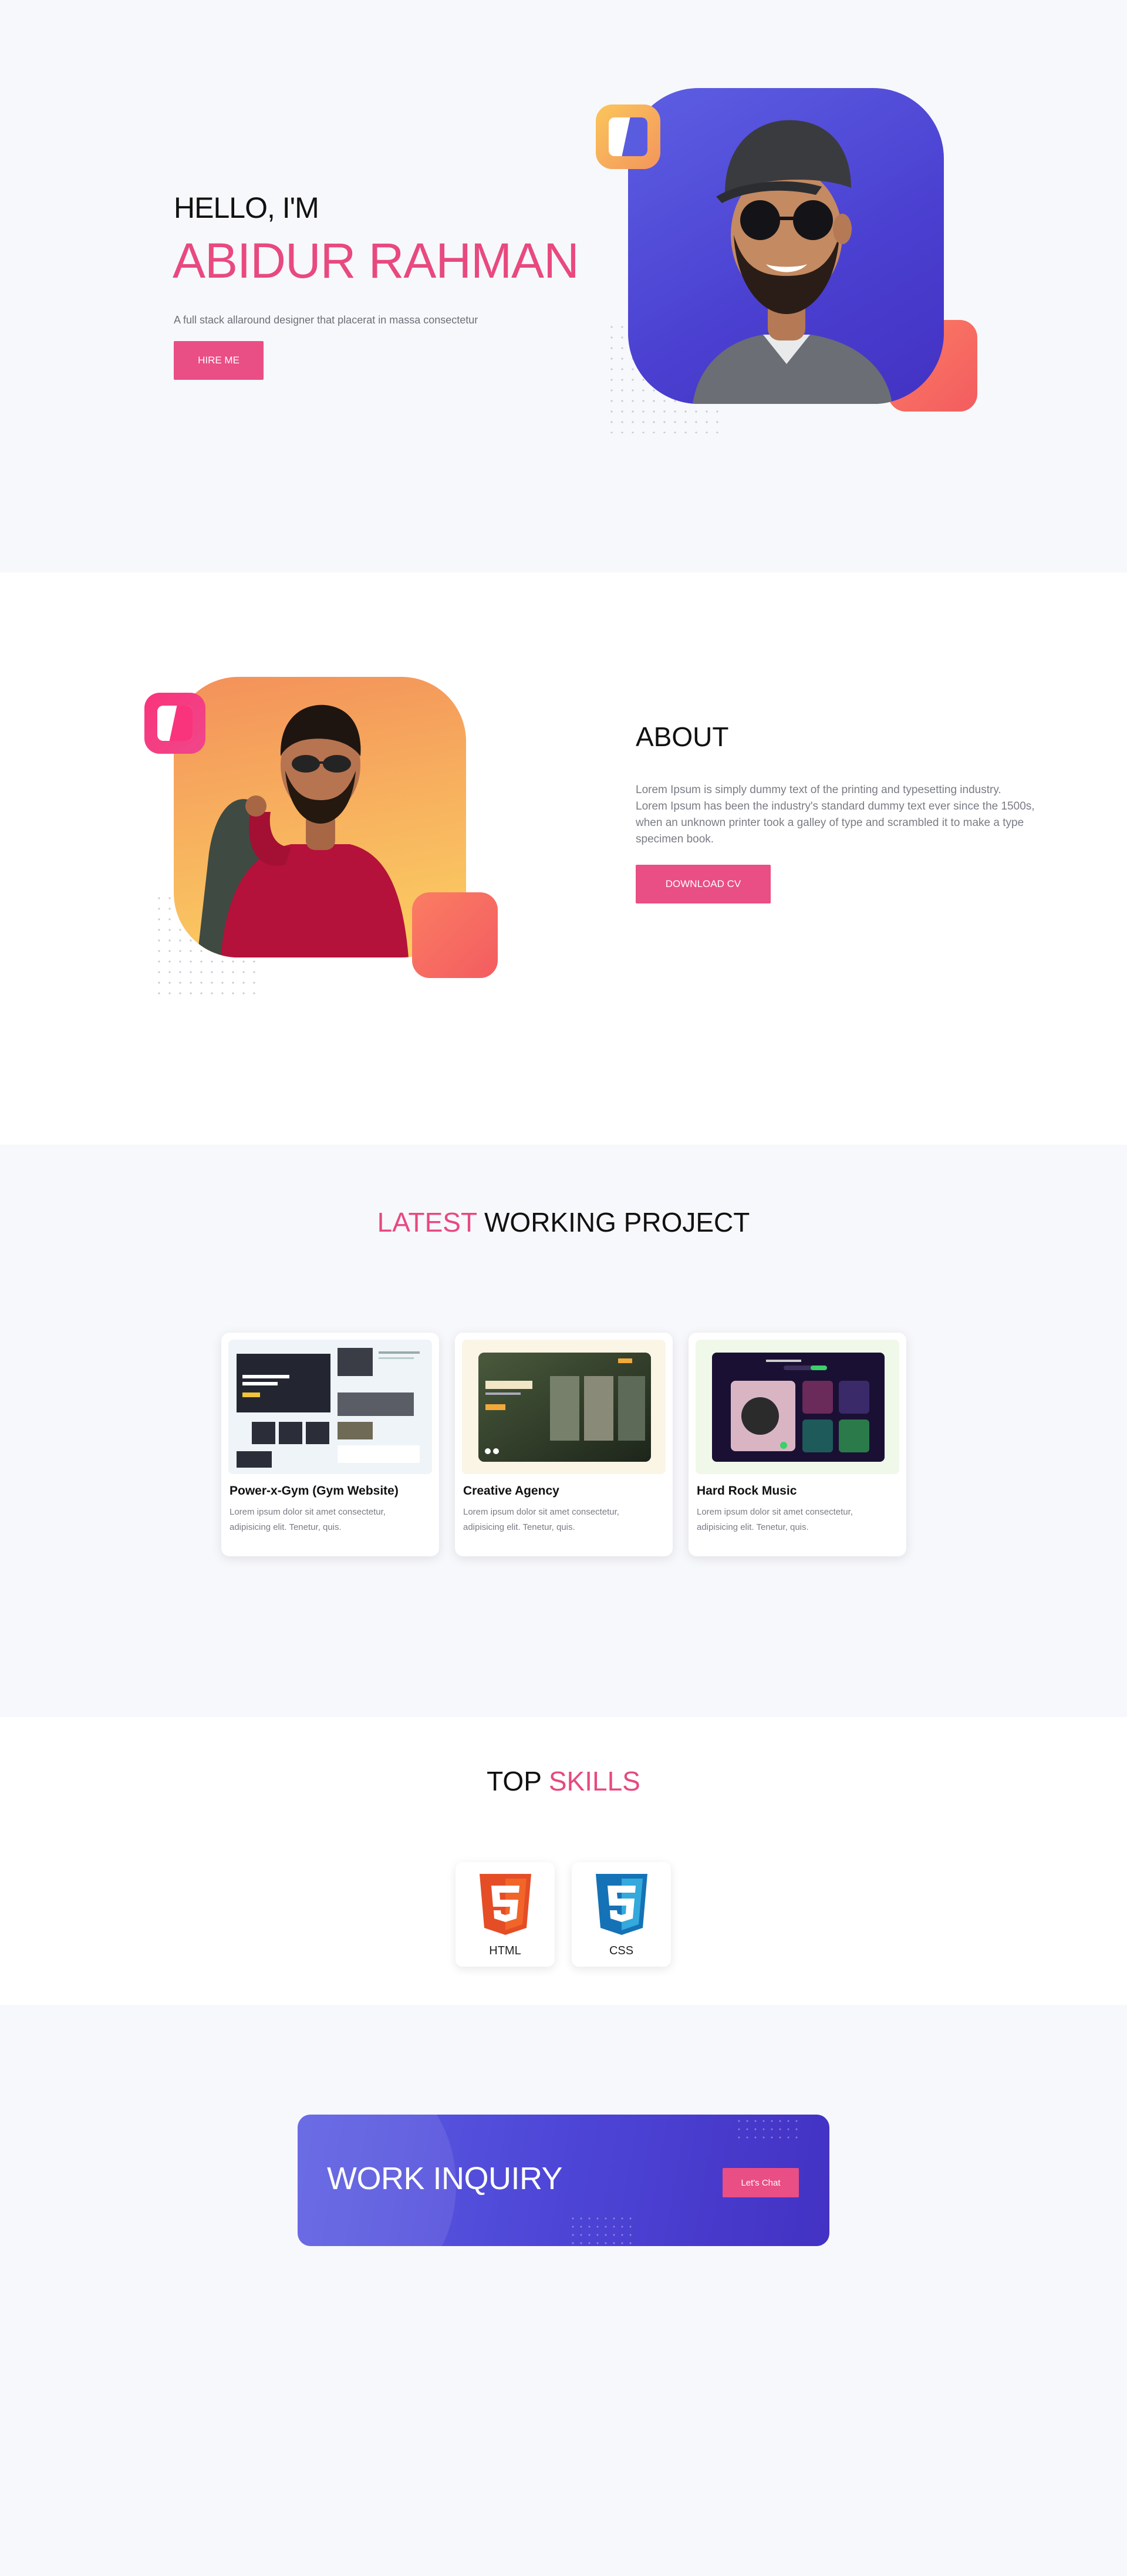  I want to click on person-illustration, so click(793, 262).